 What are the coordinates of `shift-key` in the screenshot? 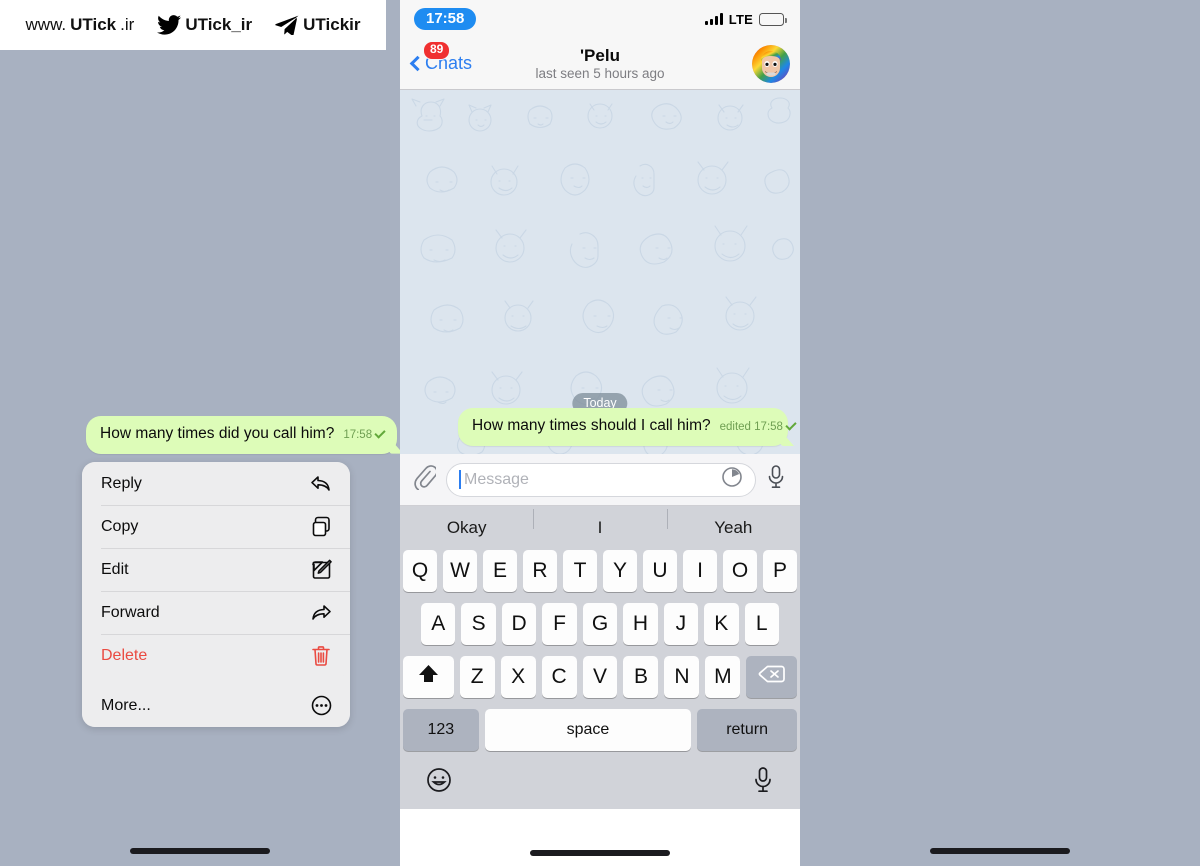 It's located at (428, 677).